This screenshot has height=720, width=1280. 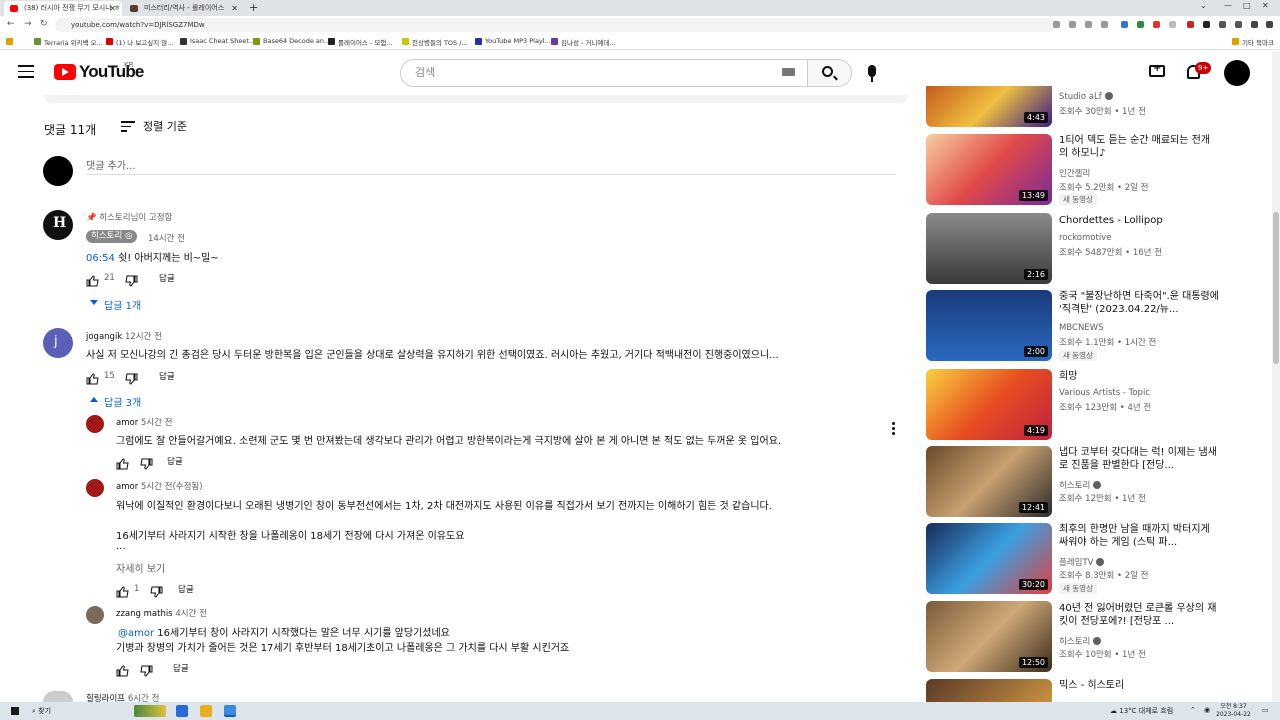 I want to click on file-explorer-icon, so click(x=206, y=711).